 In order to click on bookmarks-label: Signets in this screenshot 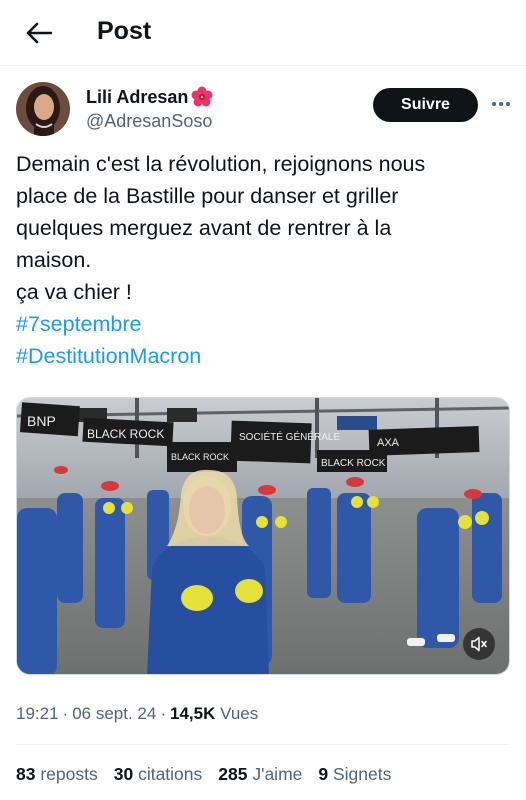, I will do `click(362, 774)`.